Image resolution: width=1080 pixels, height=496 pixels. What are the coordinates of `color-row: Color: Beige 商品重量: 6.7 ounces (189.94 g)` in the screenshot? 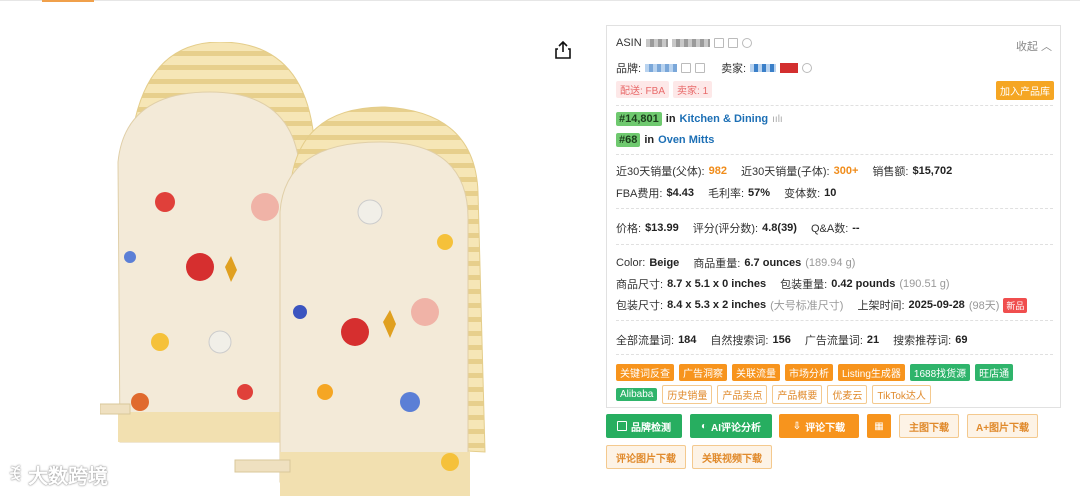 It's located at (735, 263).